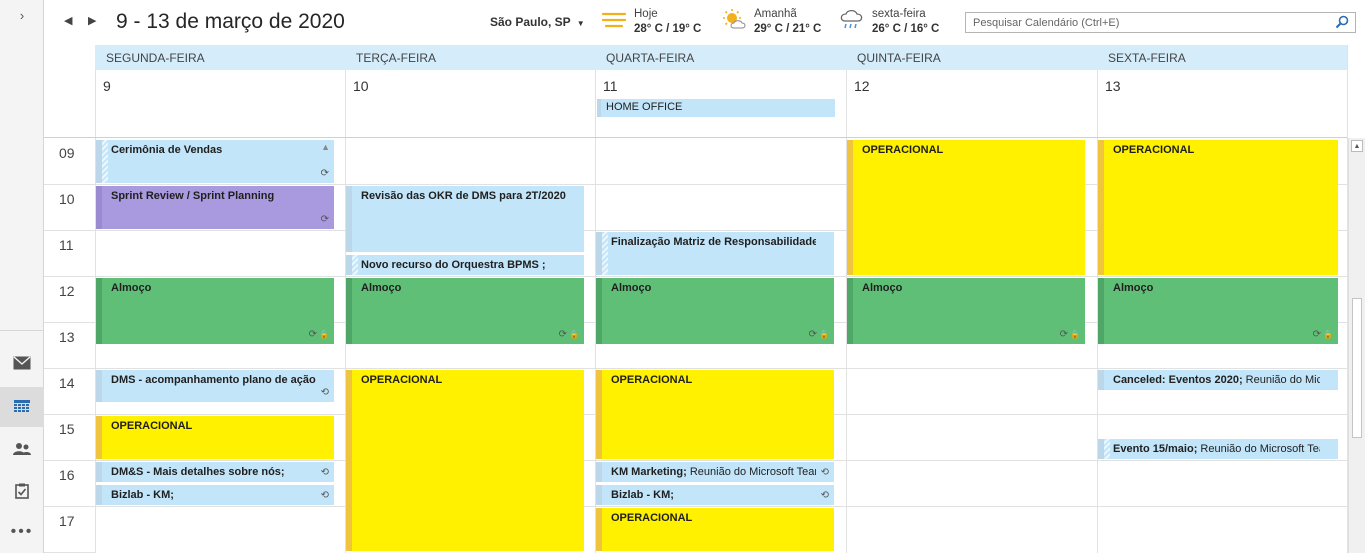 Image resolution: width=1365 pixels, height=553 pixels. What do you see at coordinates (213, 380) in the screenshot?
I see `event-title: DMS - acompanhamento plano de ação` at bounding box center [213, 380].